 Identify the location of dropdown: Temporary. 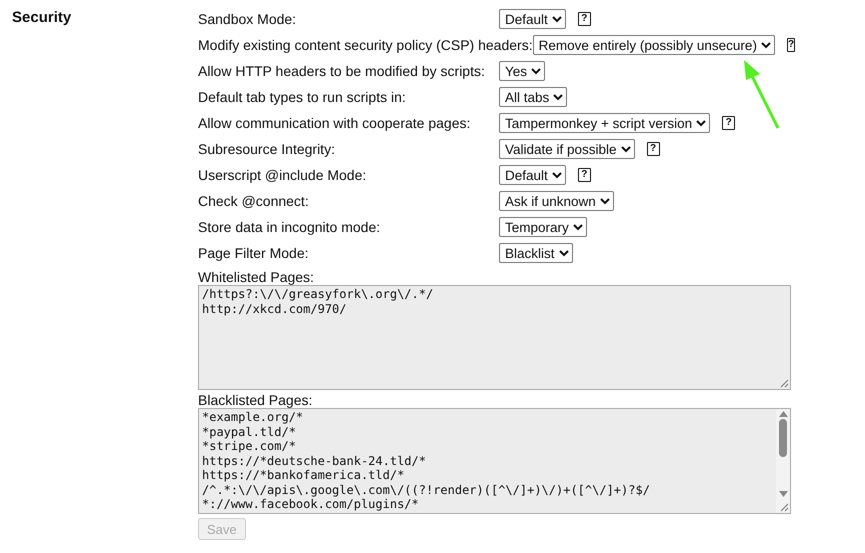
(543, 227).